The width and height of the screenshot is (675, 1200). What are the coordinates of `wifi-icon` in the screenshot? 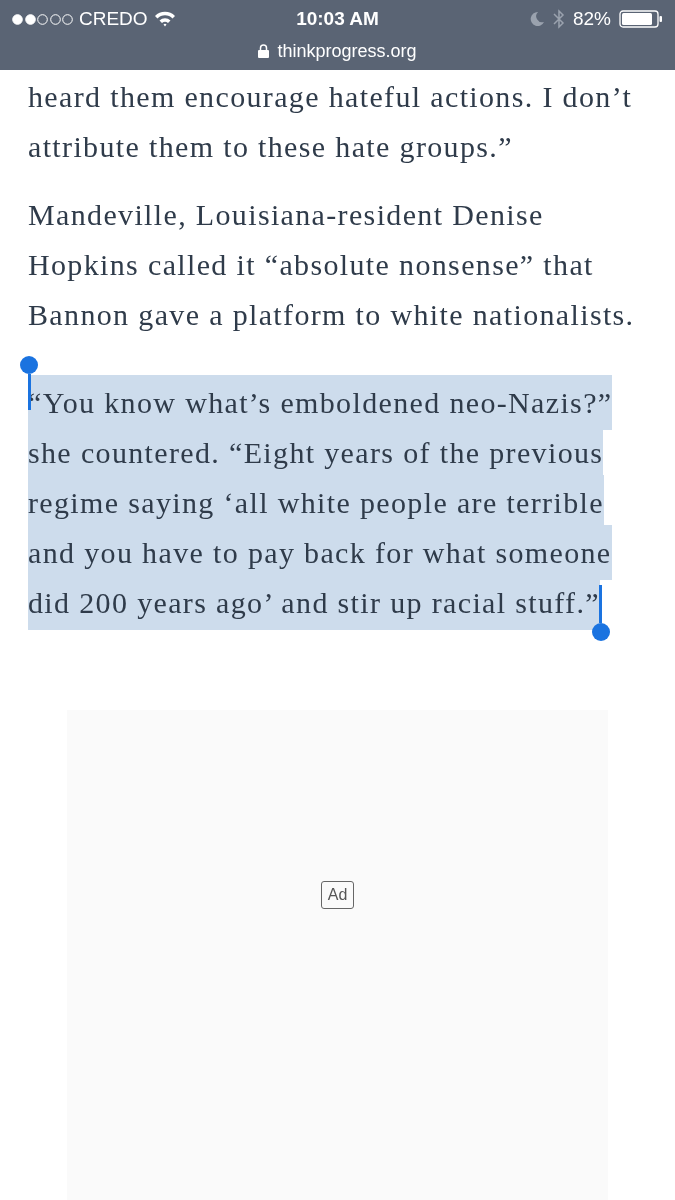 It's located at (164, 19).